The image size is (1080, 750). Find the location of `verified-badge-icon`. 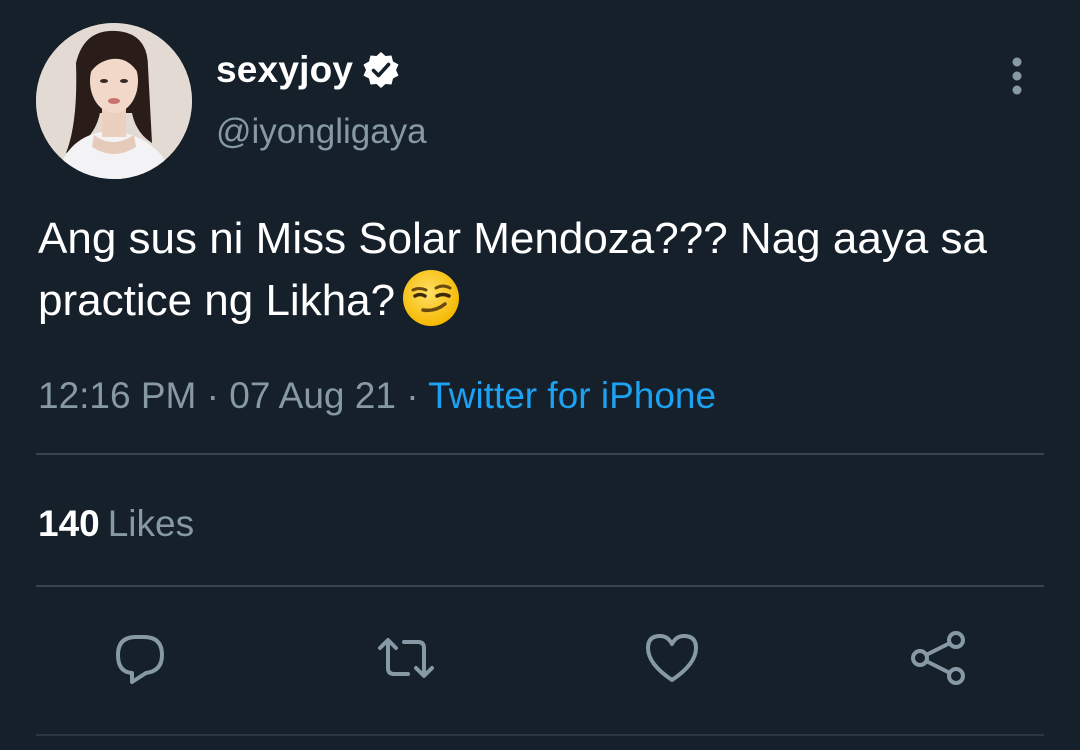

verified-badge-icon is located at coordinates (381, 70).